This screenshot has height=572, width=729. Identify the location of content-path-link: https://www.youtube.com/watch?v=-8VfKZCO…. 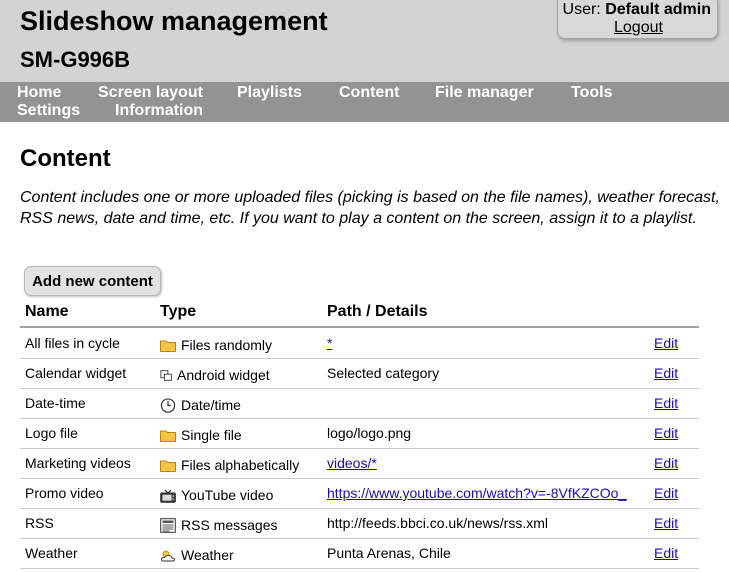
(477, 493).